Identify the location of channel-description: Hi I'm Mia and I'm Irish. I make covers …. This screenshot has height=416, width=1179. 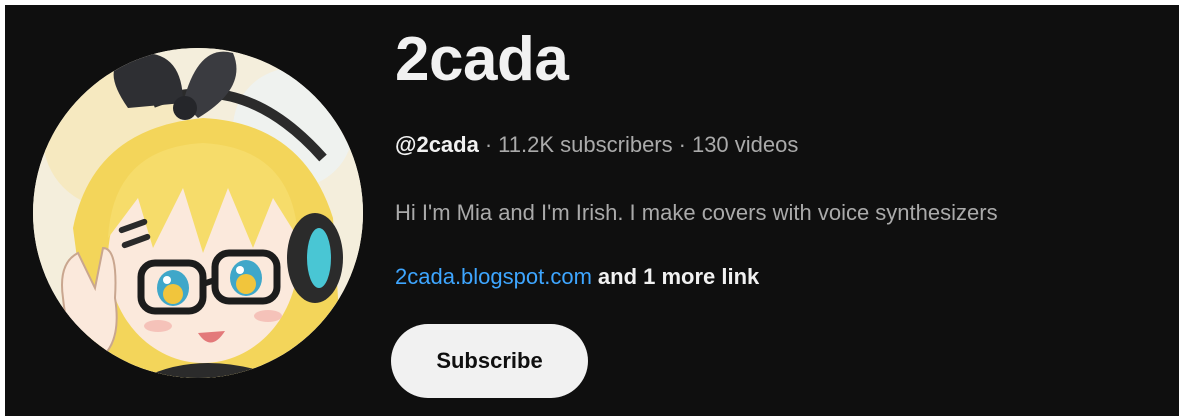
(696, 213).